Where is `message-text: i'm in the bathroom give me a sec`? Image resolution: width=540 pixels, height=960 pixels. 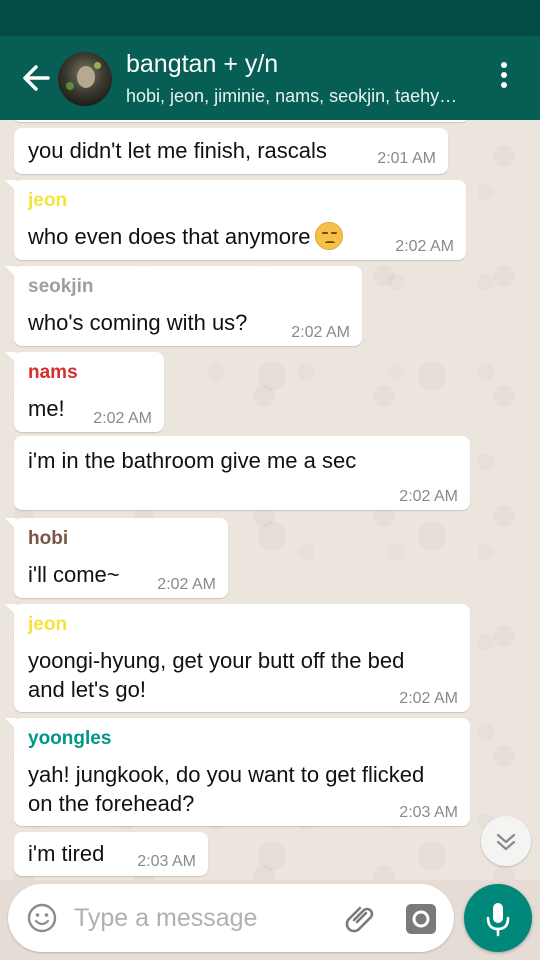
message-text: i'm in the bathroom give me a sec is located at coordinates (192, 460).